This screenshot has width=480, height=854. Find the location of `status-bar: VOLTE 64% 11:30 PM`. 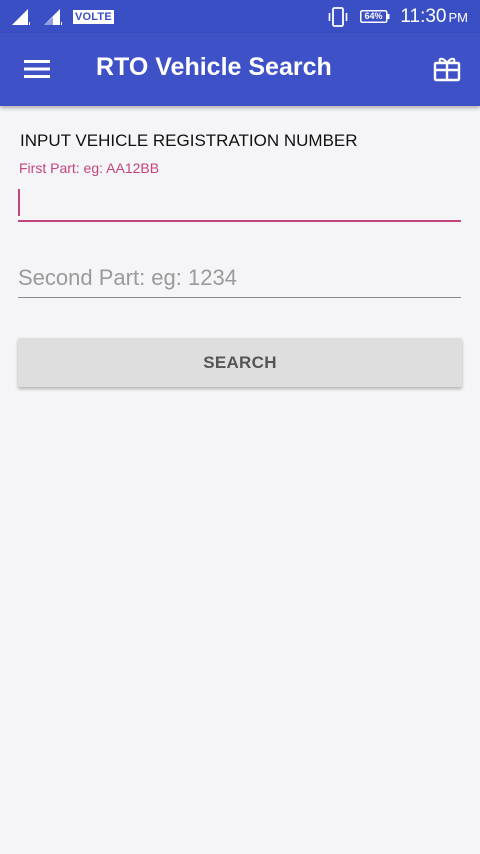

status-bar: VOLTE 64% 11:30 PM is located at coordinates (240, 16).